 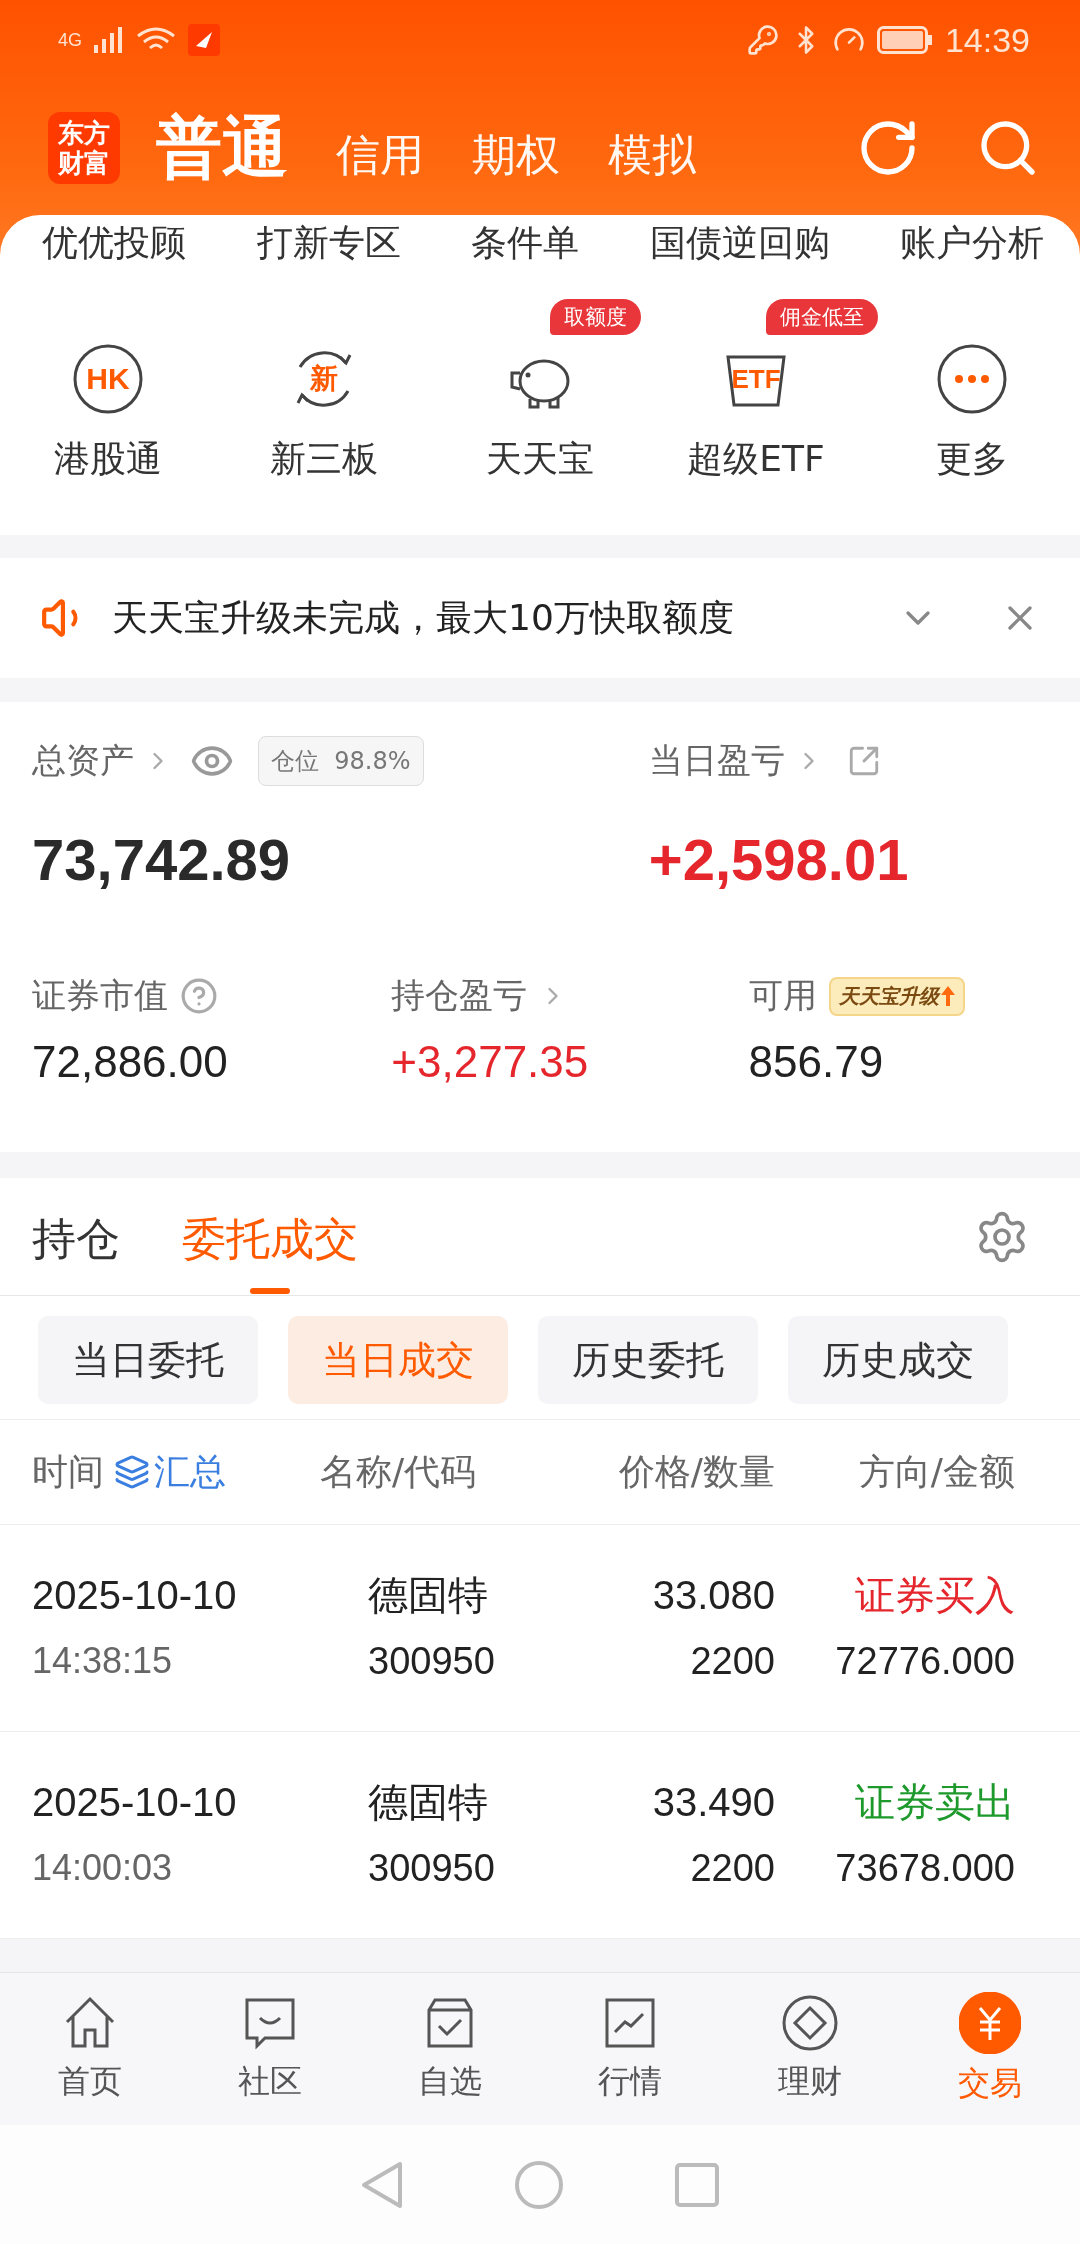 I want to click on app-logo: 东方 财富, so click(x=84, y=147).